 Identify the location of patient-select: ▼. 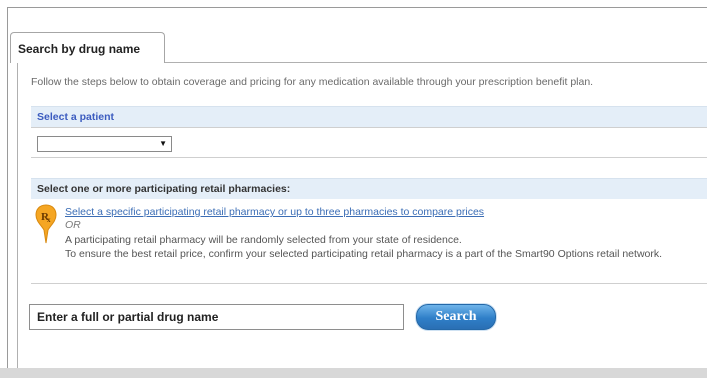
(104, 144).